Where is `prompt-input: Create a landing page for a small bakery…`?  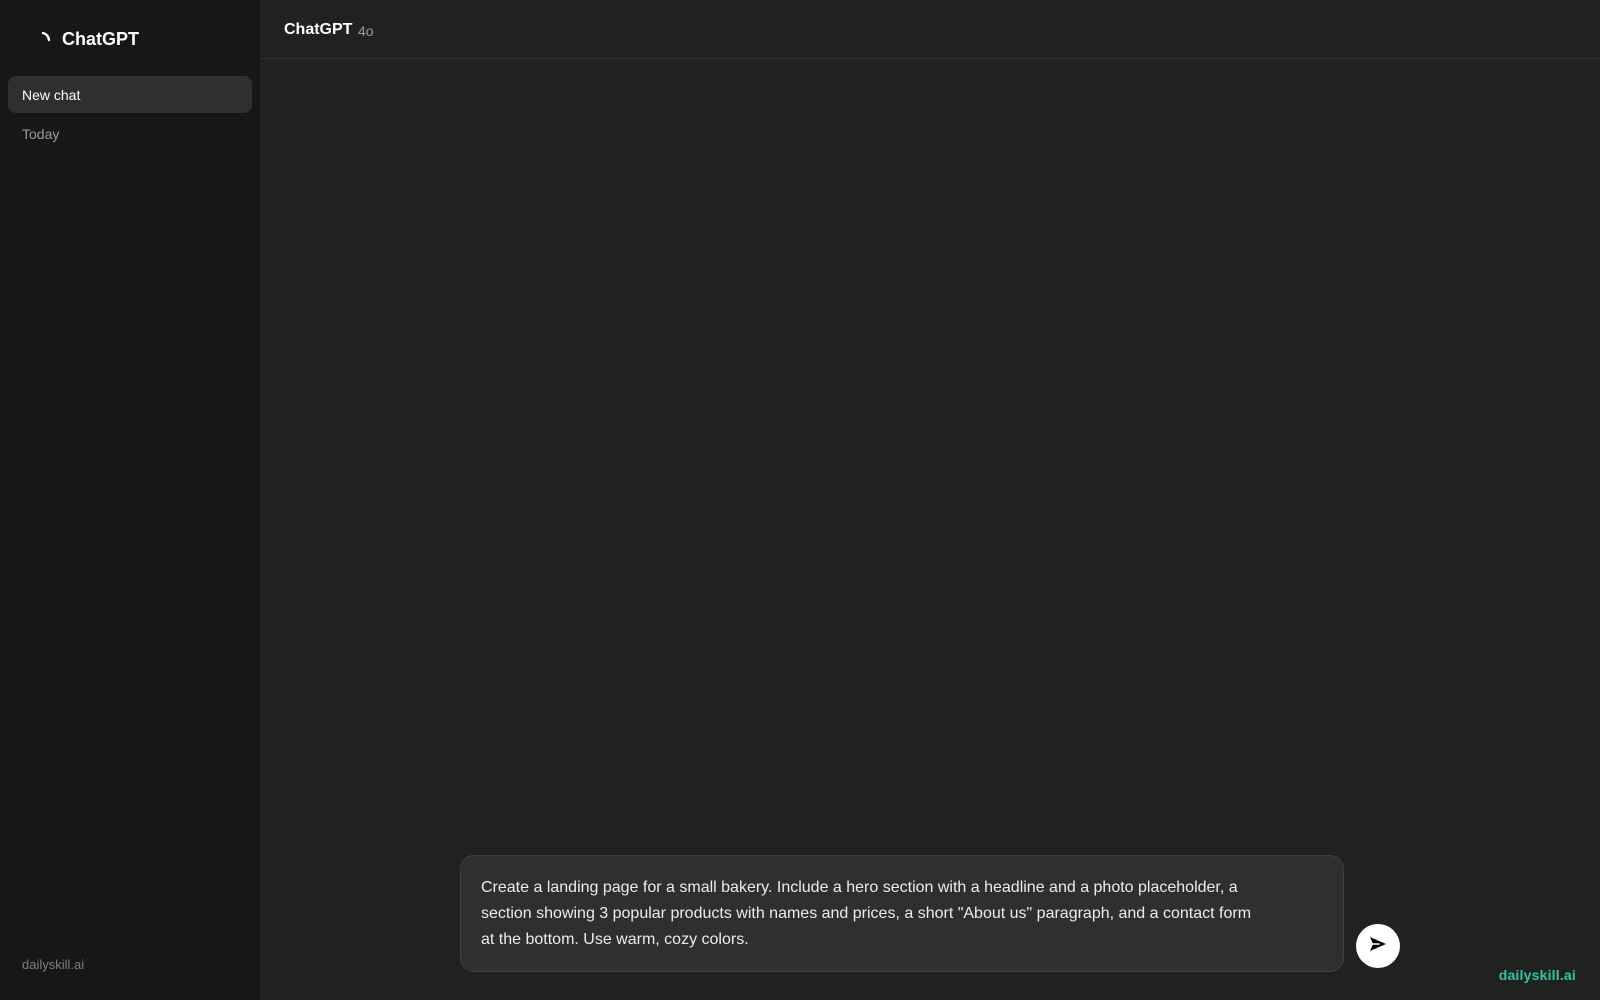 prompt-input: Create a landing page for a small bakery… is located at coordinates (902, 913).